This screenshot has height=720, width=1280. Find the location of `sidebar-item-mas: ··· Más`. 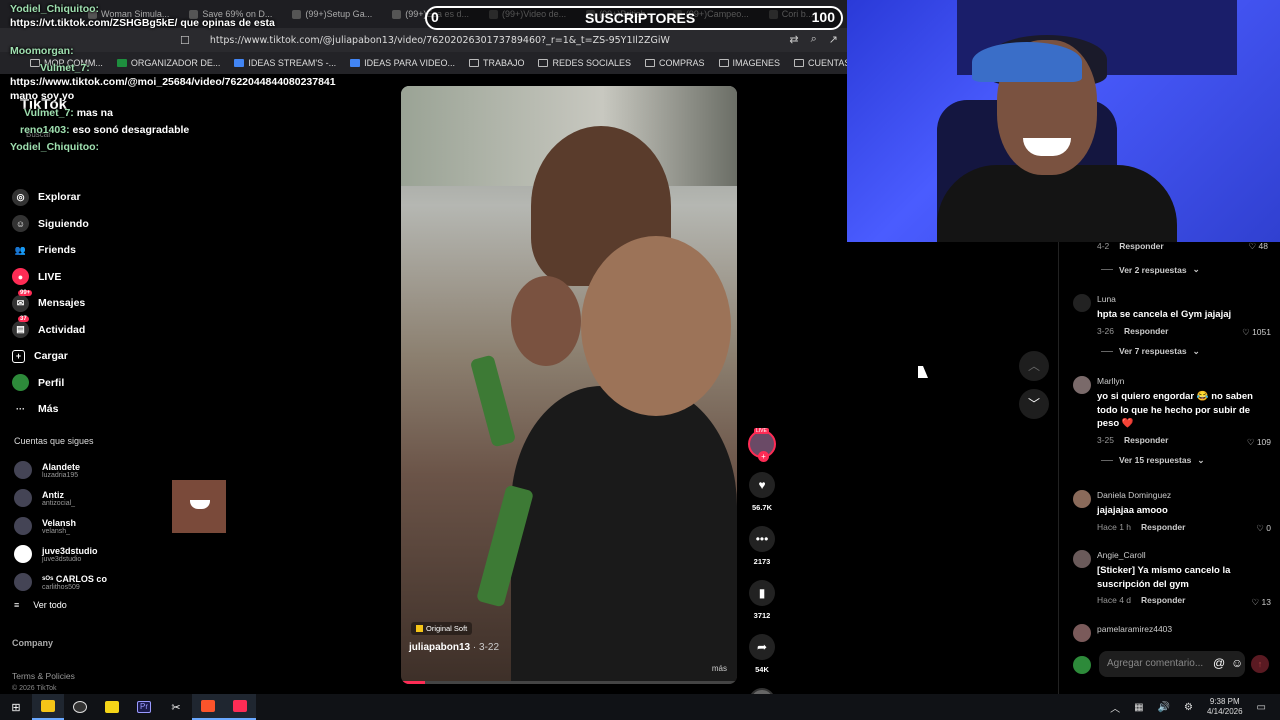

sidebar-item-mas: ··· Más is located at coordinates (50, 409).